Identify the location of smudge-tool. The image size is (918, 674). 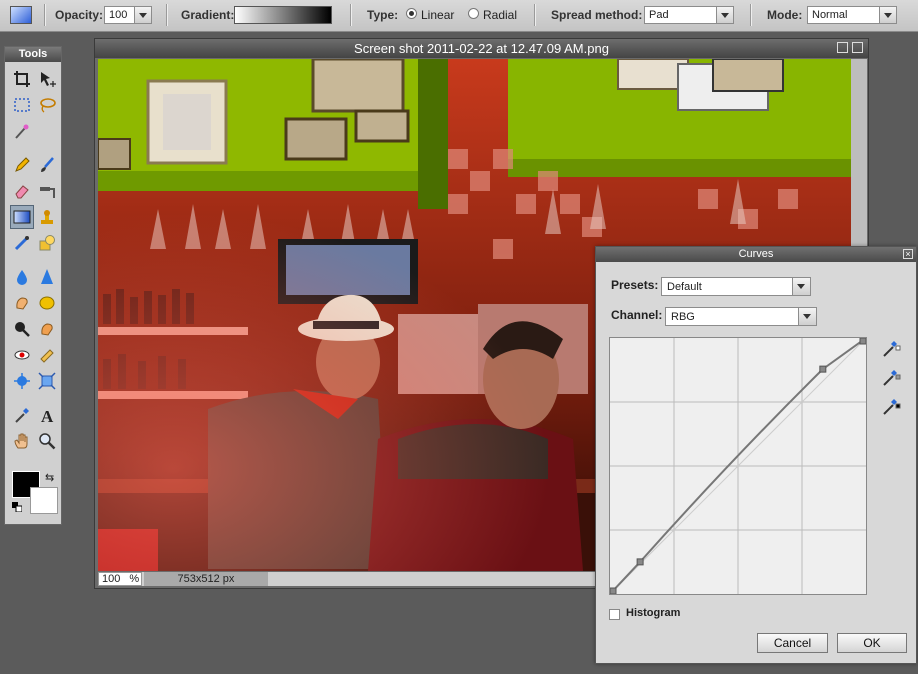
(22, 303).